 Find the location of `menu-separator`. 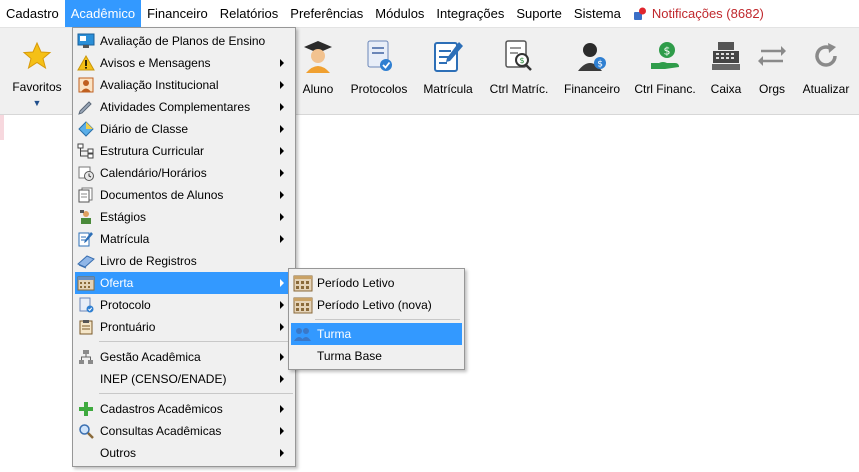

menu-separator is located at coordinates (196, 393).